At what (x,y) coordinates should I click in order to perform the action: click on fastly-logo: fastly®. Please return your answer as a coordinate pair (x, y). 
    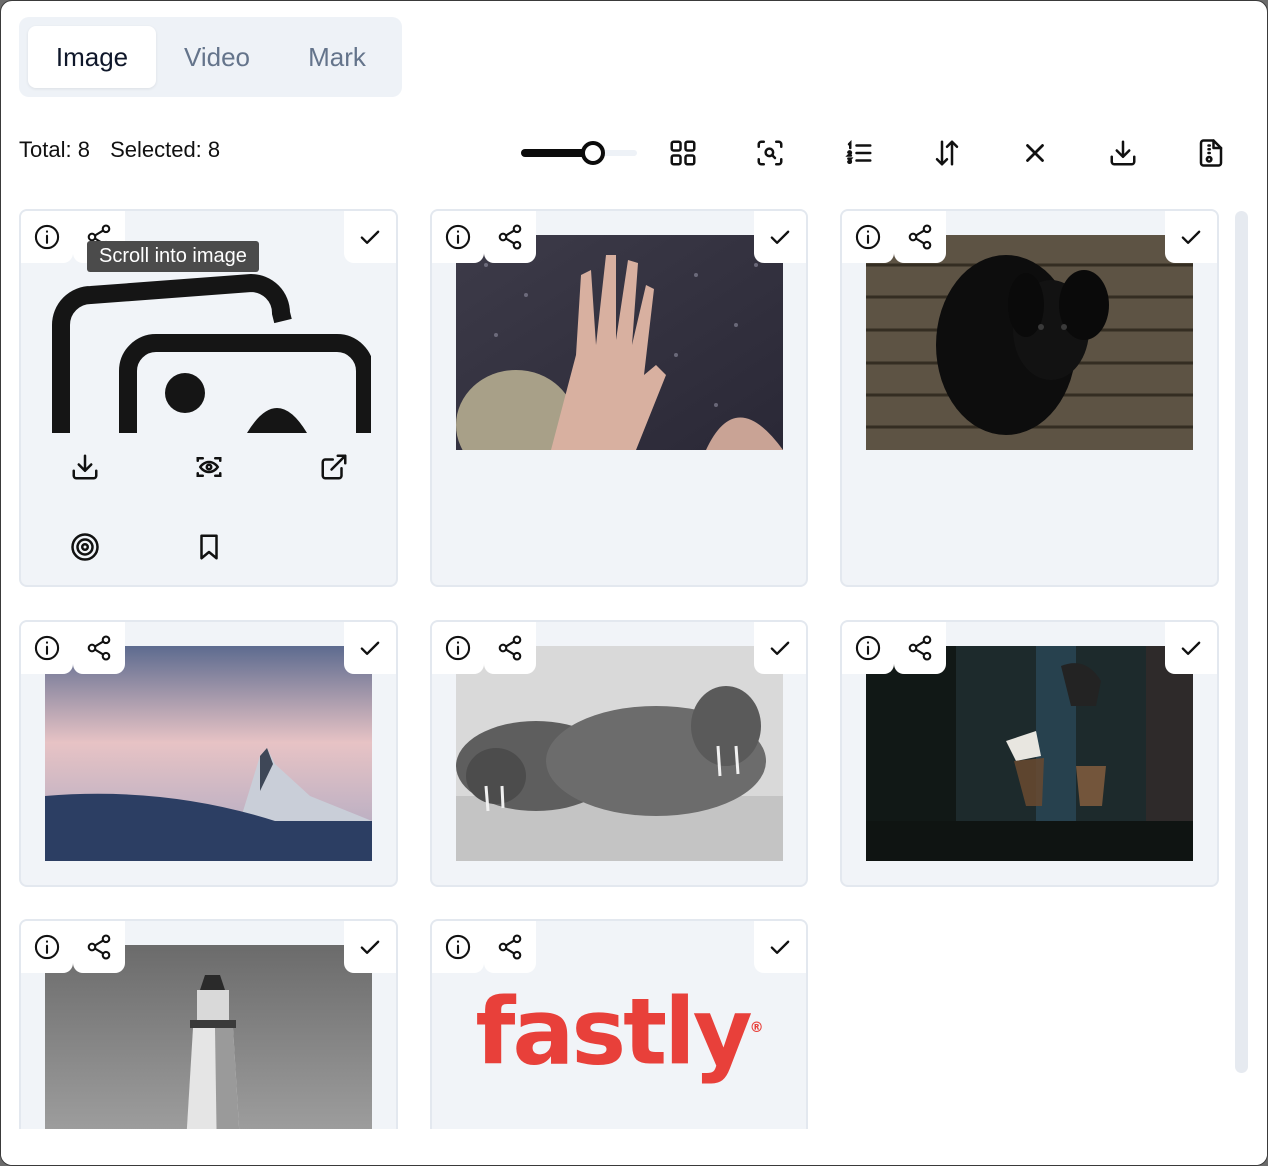
    Looking at the image, I should click on (619, 1030).